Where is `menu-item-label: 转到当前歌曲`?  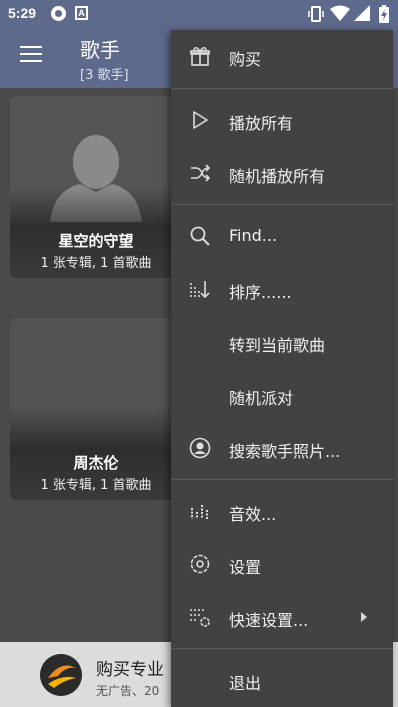
menu-item-label: 转到当前歌曲 is located at coordinates (277, 345).